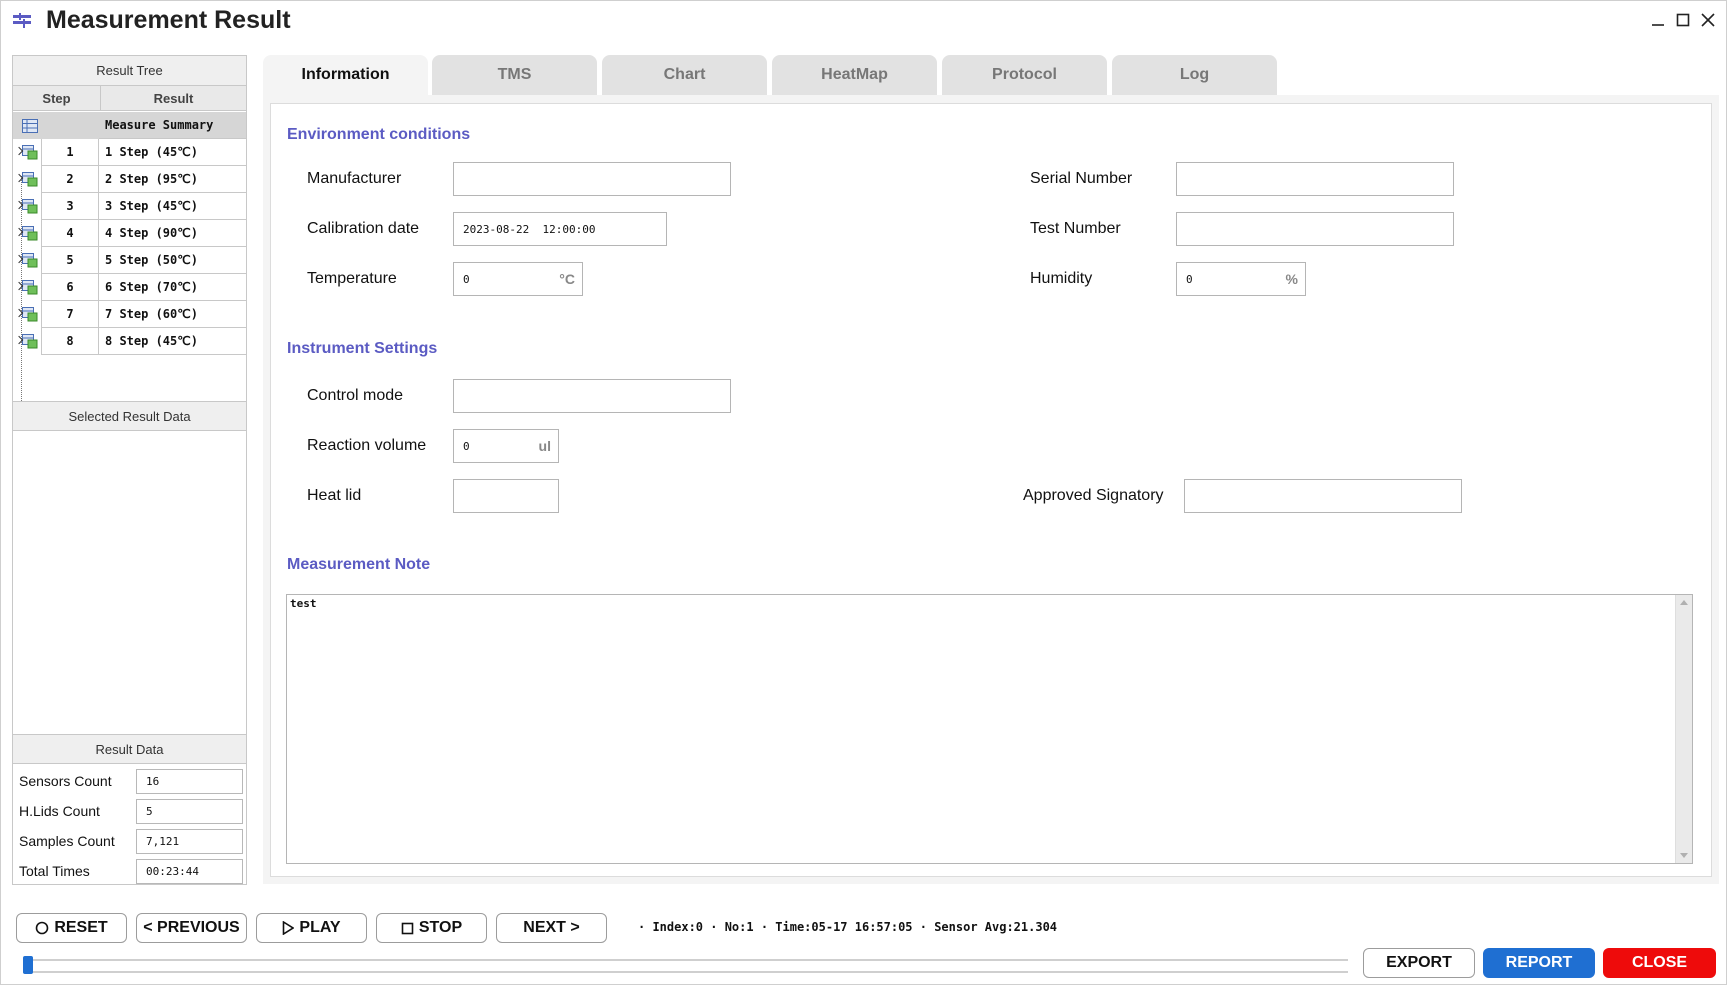 Image resolution: width=1727 pixels, height=985 pixels. What do you see at coordinates (129, 179) in the screenshot?
I see `tree-row: 22 Step (95℃)` at bounding box center [129, 179].